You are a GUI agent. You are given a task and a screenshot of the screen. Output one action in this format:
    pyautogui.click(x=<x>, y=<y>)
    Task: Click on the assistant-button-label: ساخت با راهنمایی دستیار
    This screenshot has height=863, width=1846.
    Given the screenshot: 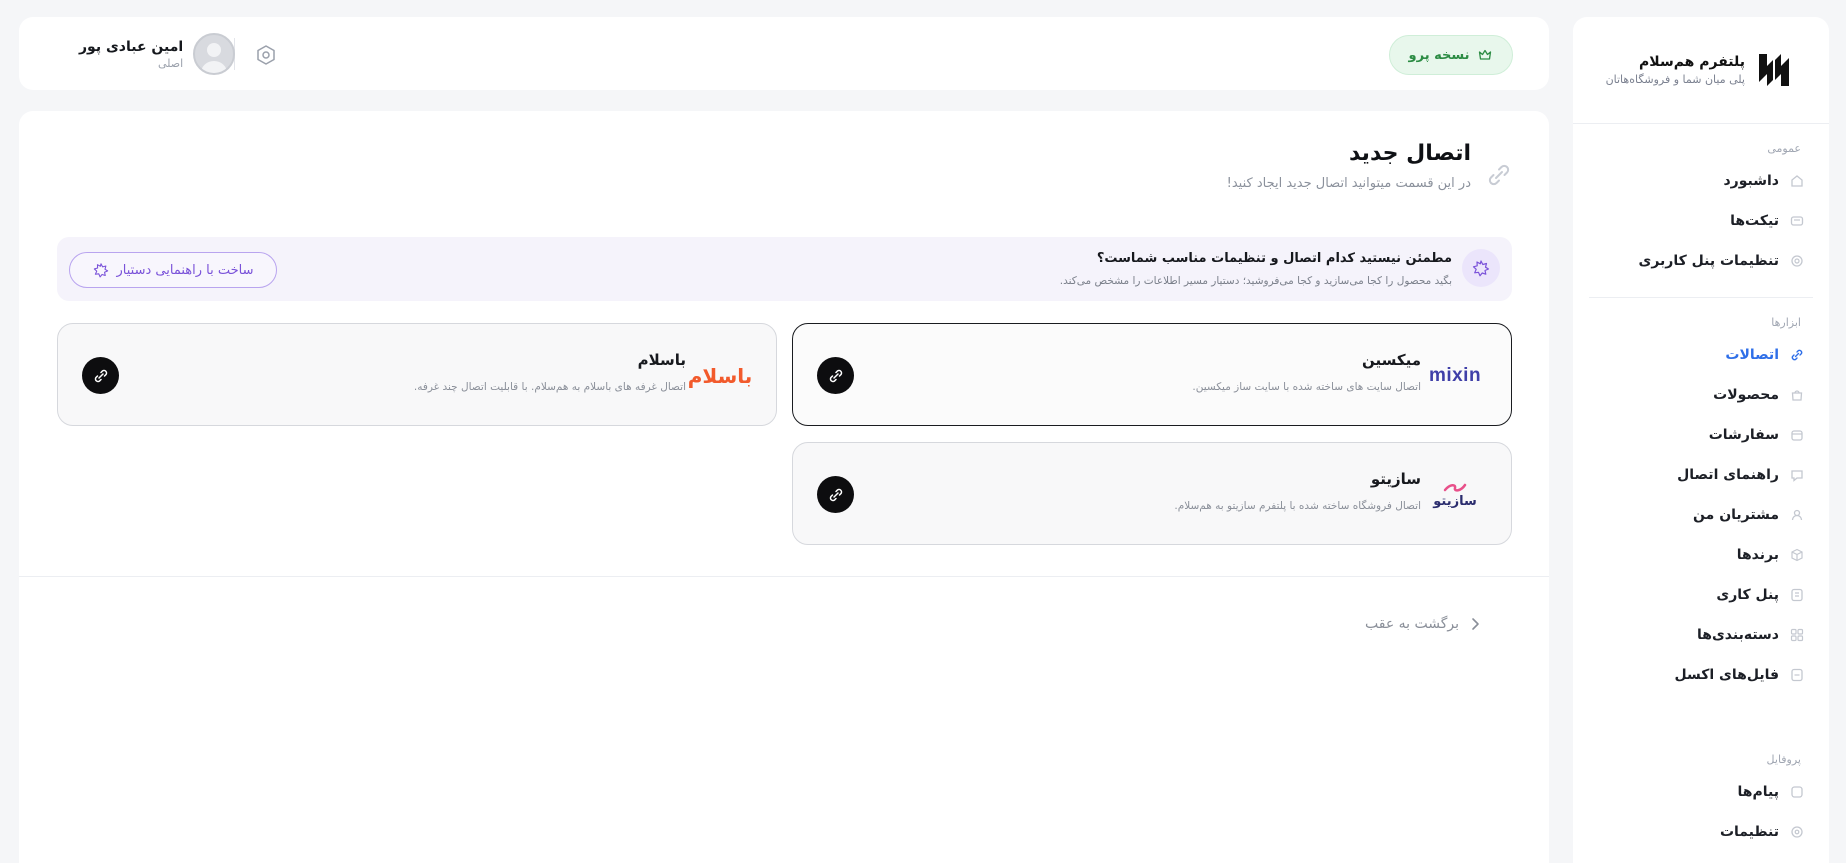 What is the action you would take?
    pyautogui.click(x=185, y=270)
    